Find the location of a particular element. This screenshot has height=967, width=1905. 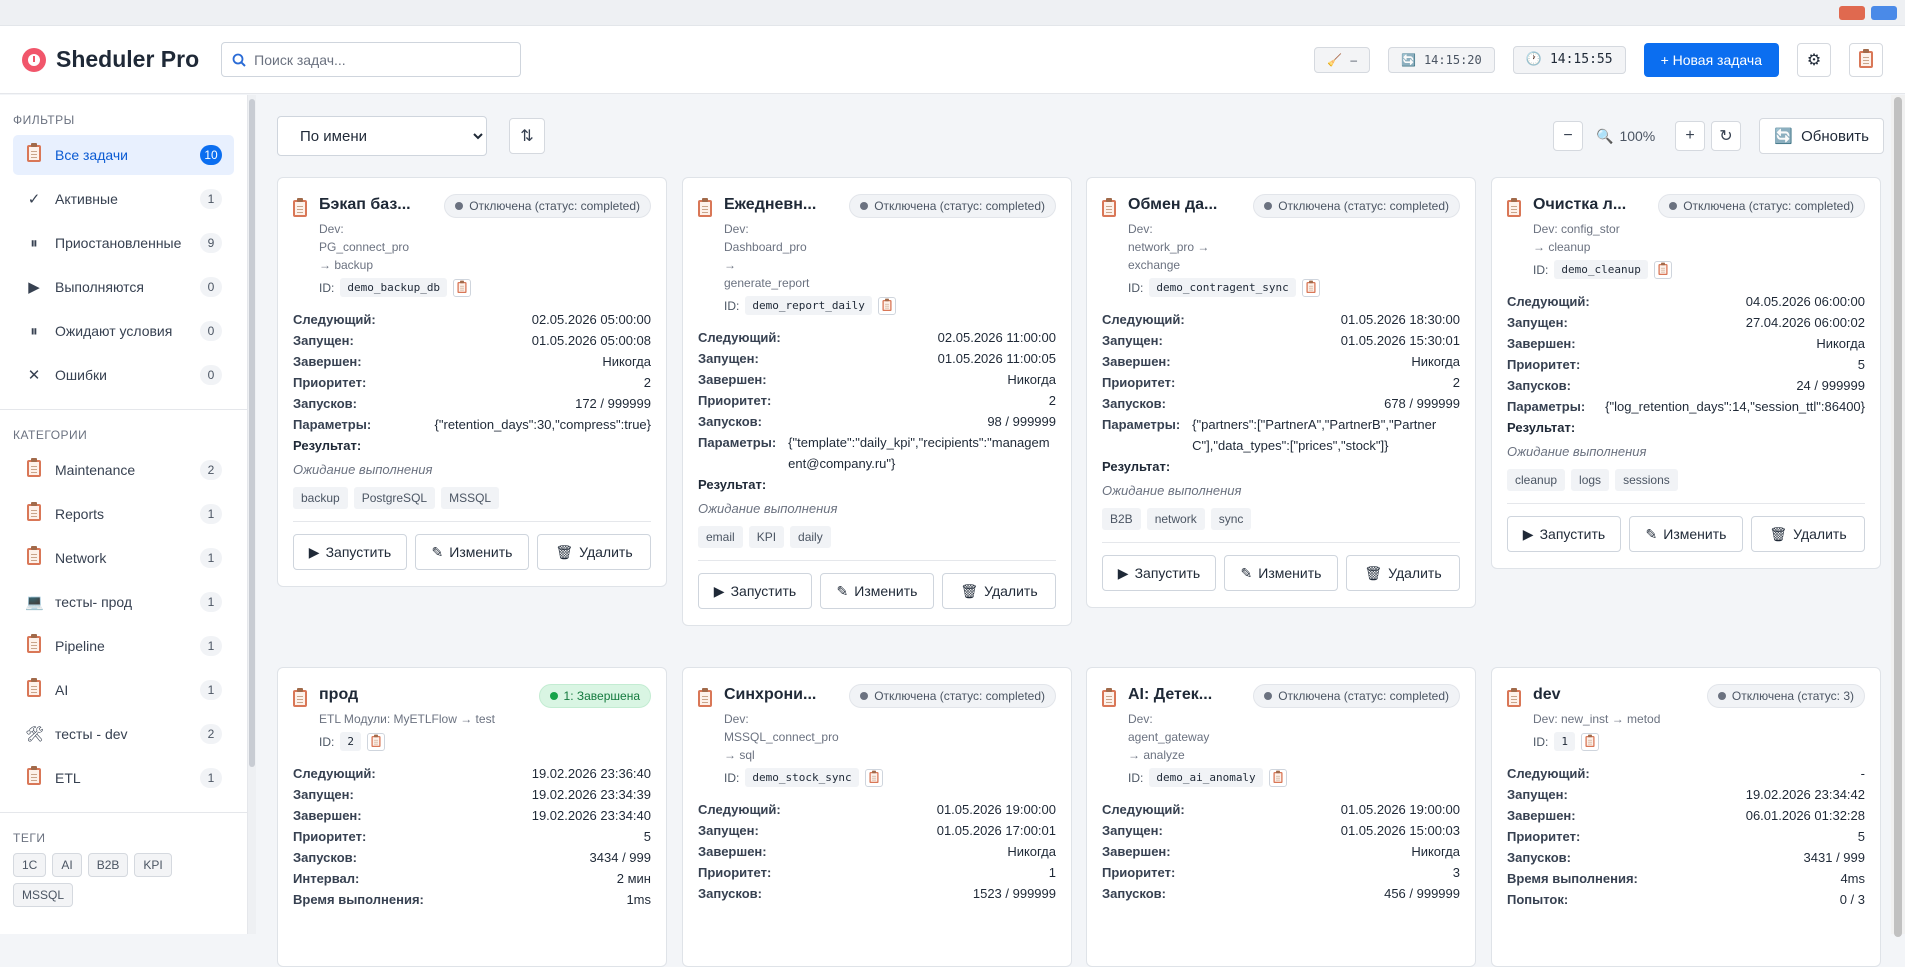

card-tag: KPI is located at coordinates (766, 537).